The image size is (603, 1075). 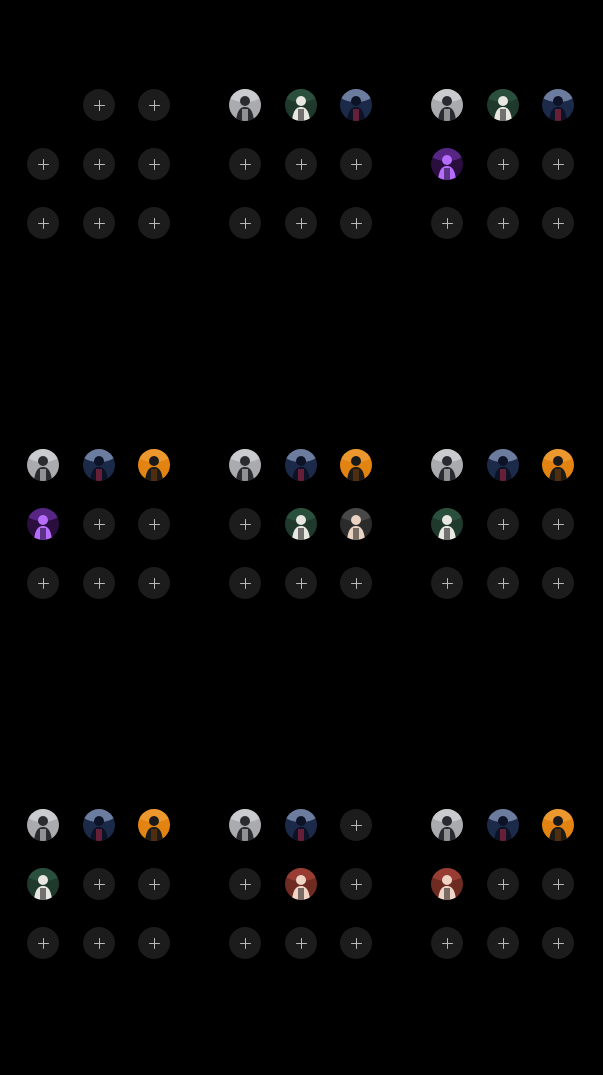 I want to click on avatar-portrait, so click(x=356, y=524).